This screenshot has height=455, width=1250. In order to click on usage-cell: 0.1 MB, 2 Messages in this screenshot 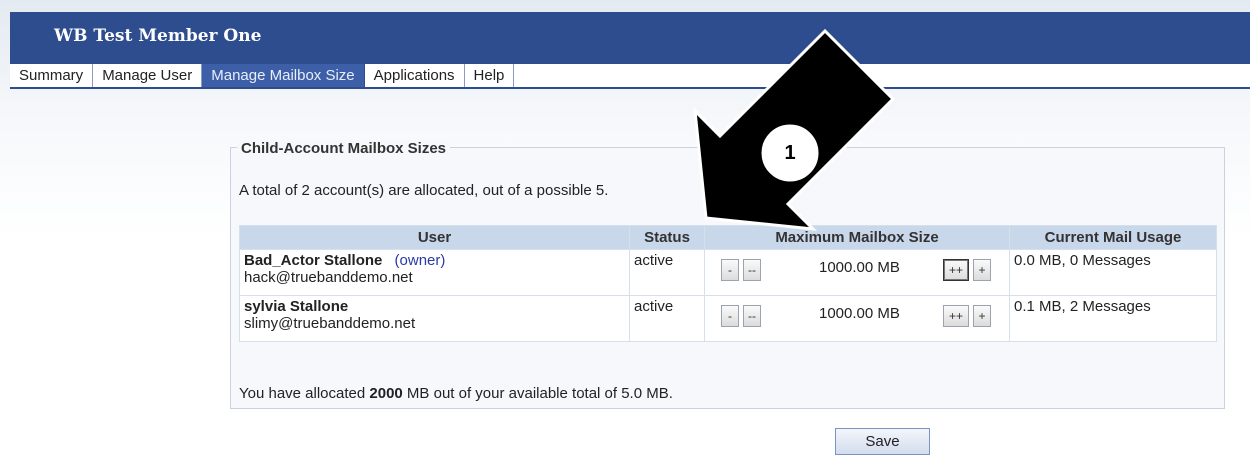, I will do `click(1113, 318)`.